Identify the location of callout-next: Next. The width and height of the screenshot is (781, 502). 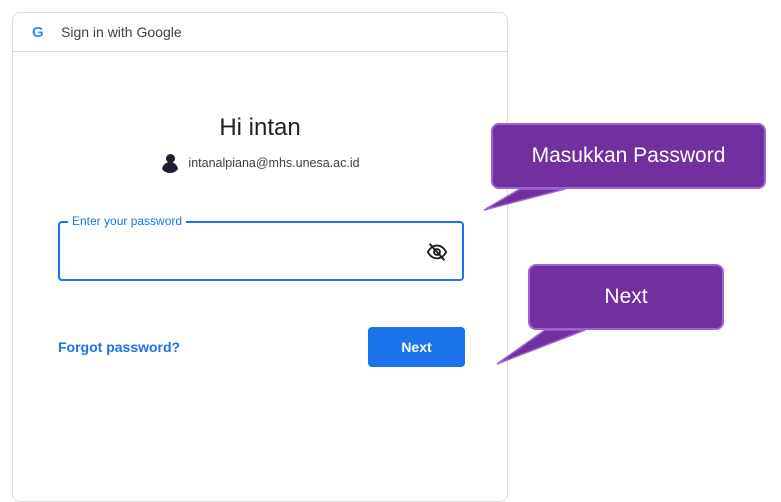
(626, 297).